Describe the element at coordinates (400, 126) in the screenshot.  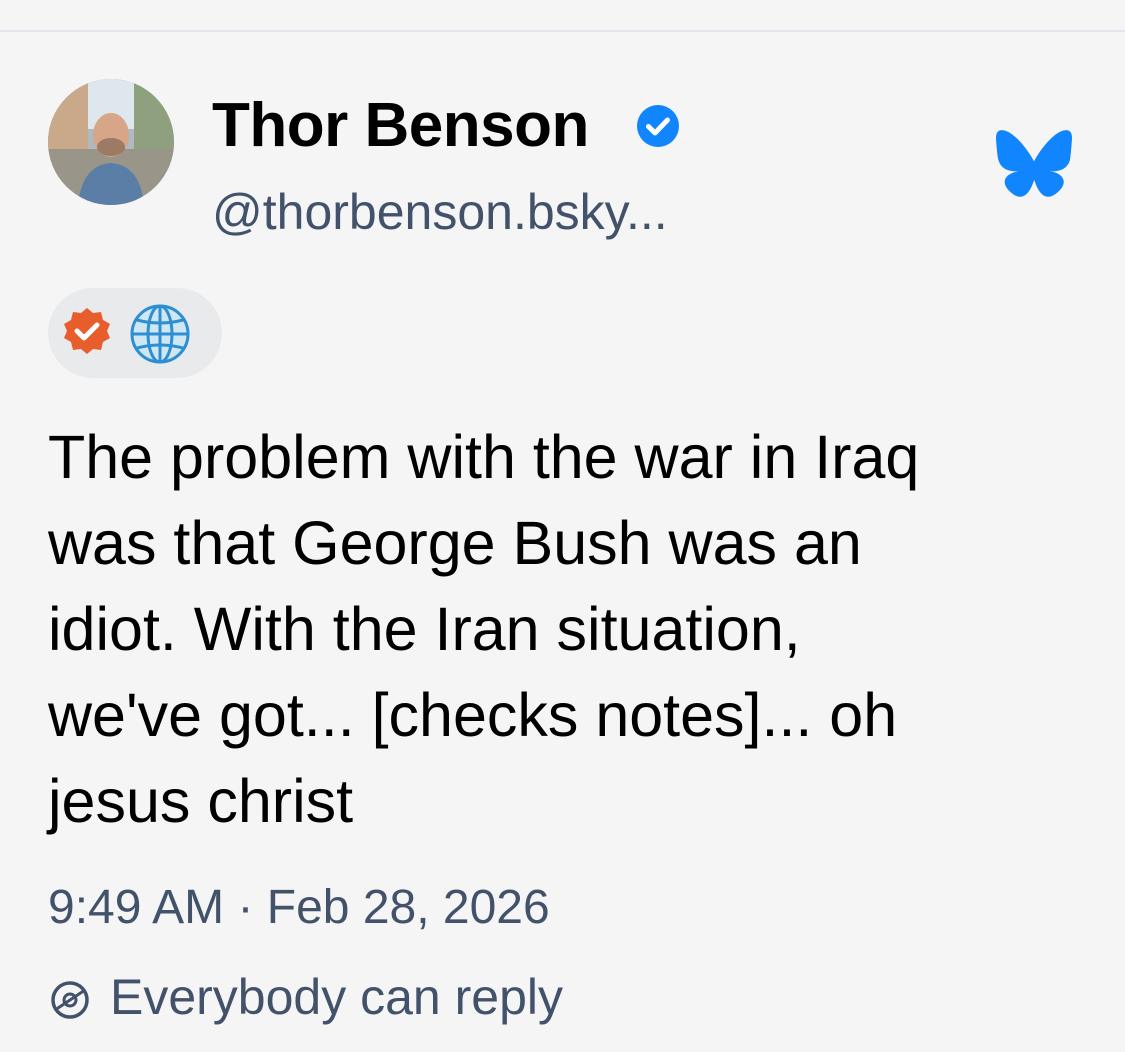
I see `author-display-name: Thor Benson` at that location.